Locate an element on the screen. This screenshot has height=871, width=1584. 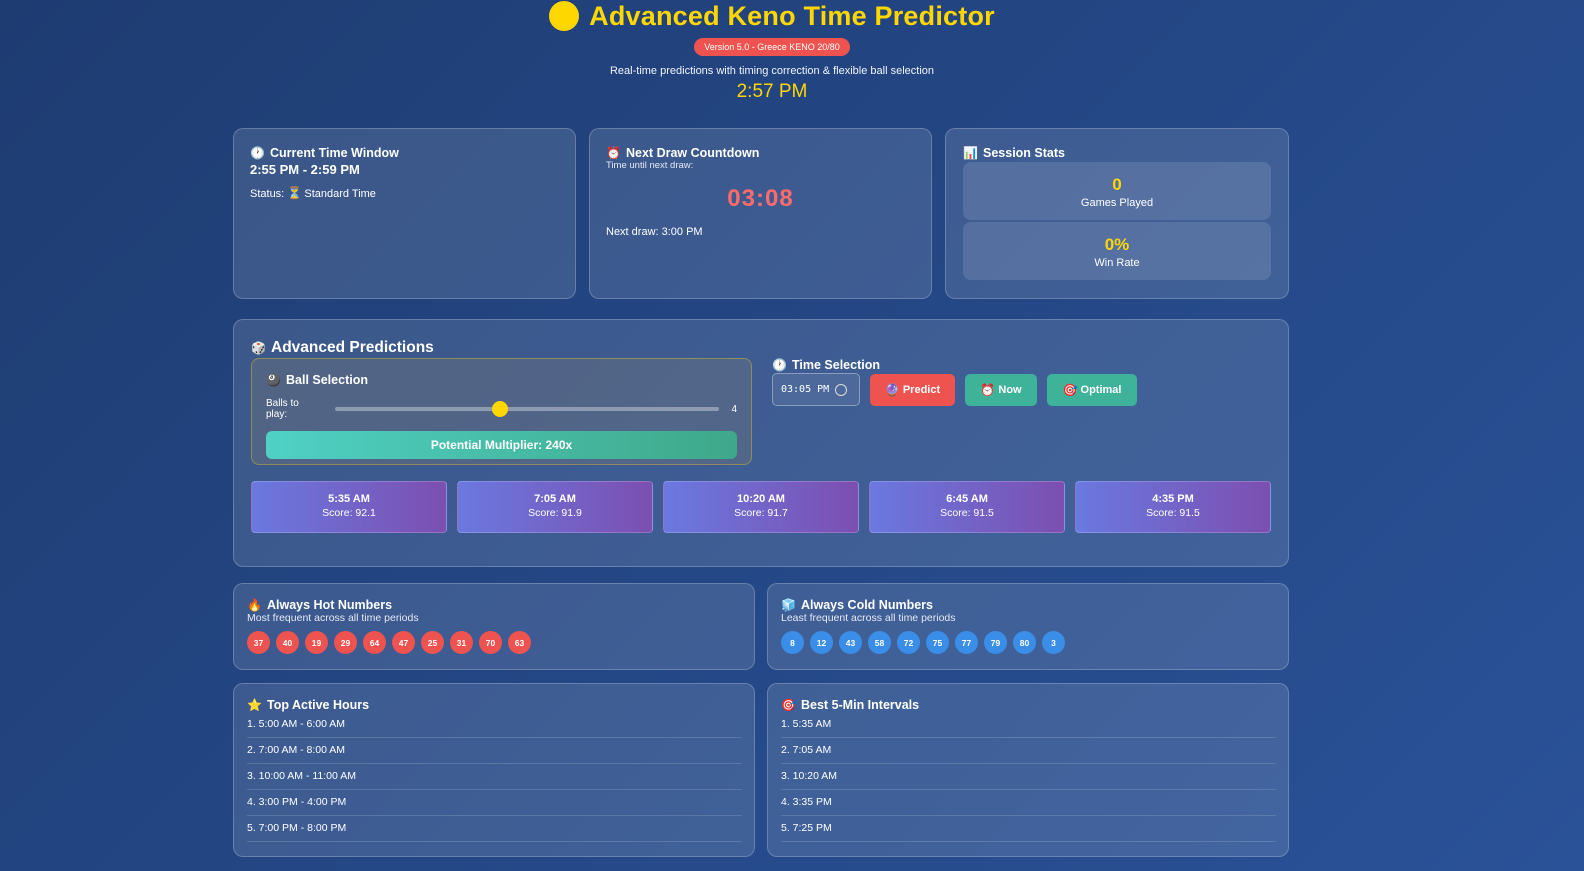
now-button: ⏰ Now is located at coordinates (1001, 389).